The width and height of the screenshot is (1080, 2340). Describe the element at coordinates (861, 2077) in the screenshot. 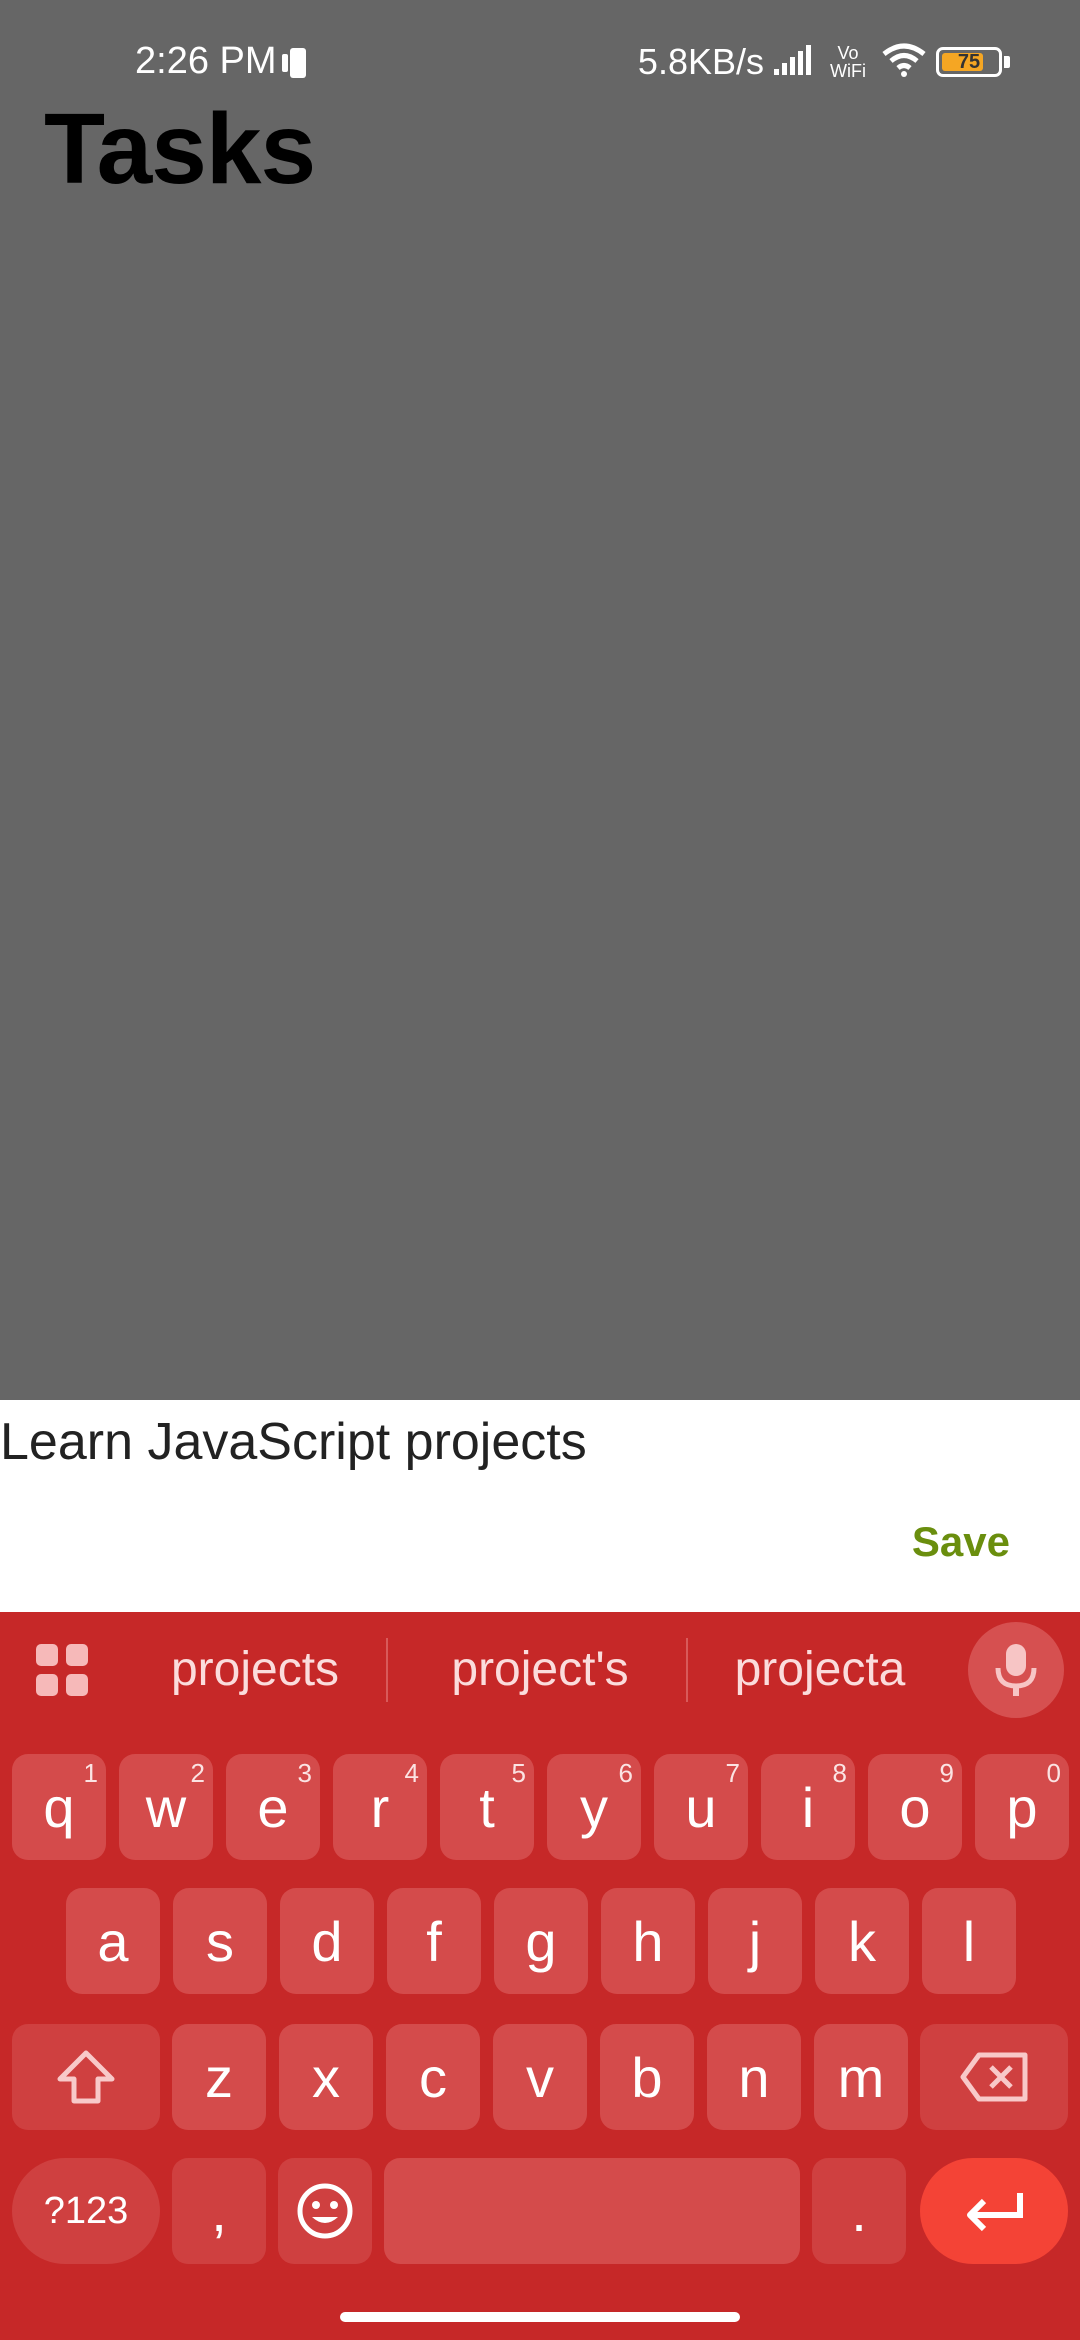

I see `key-m: m` at that location.